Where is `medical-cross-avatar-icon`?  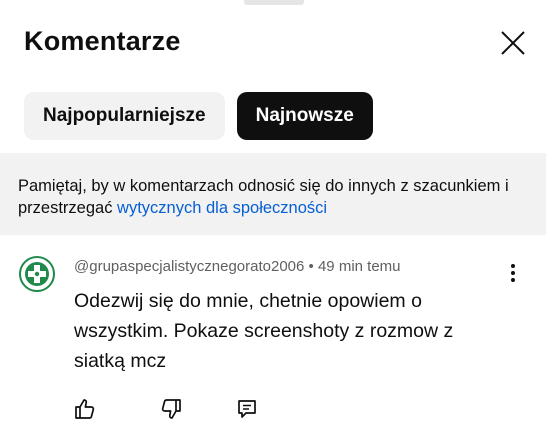 medical-cross-avatar-icon is located at coordinates (37, 274).